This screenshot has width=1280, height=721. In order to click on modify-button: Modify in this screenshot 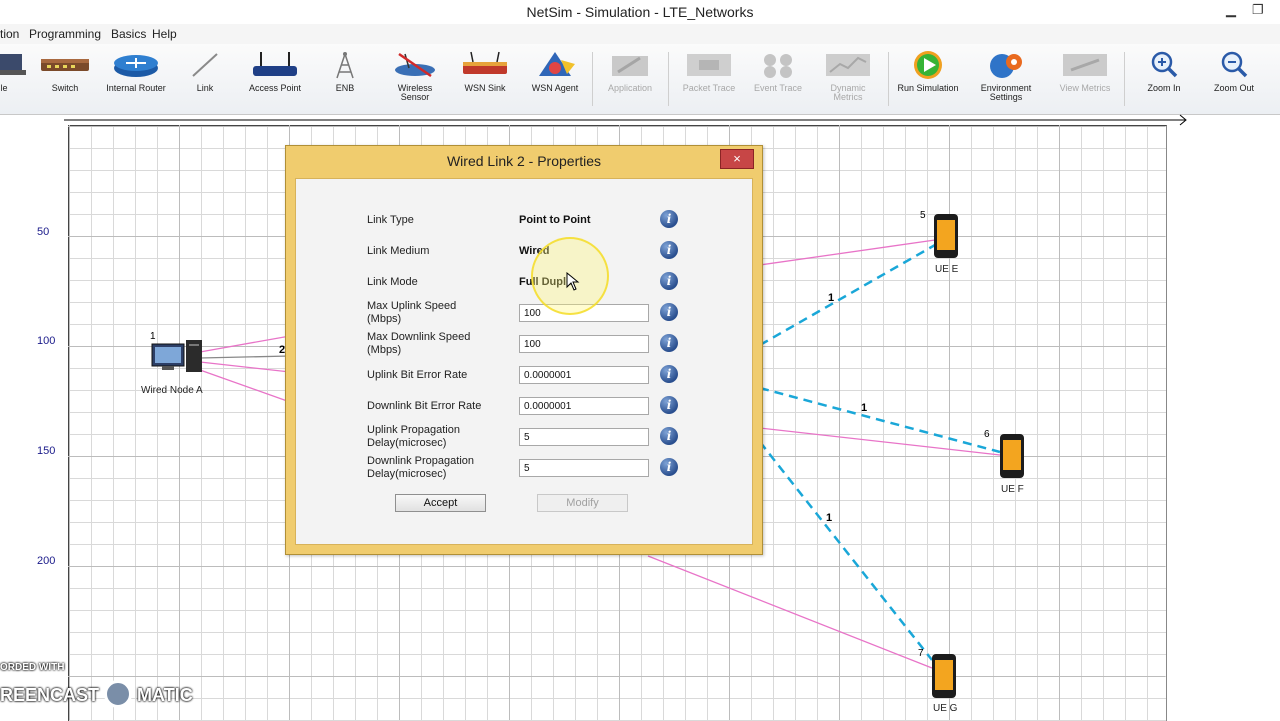, I will do `click(582, 503)`.